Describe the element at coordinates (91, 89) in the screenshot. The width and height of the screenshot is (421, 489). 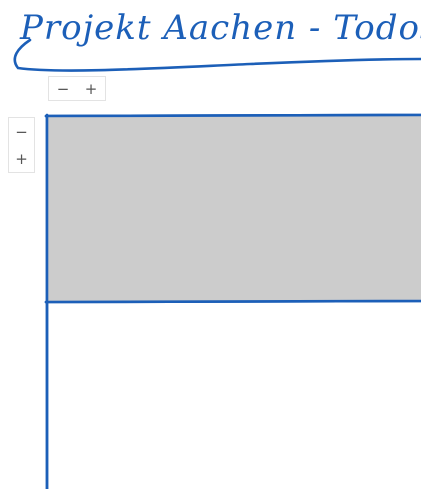
I see `horizontal-zoom-in-button: +` at that location.